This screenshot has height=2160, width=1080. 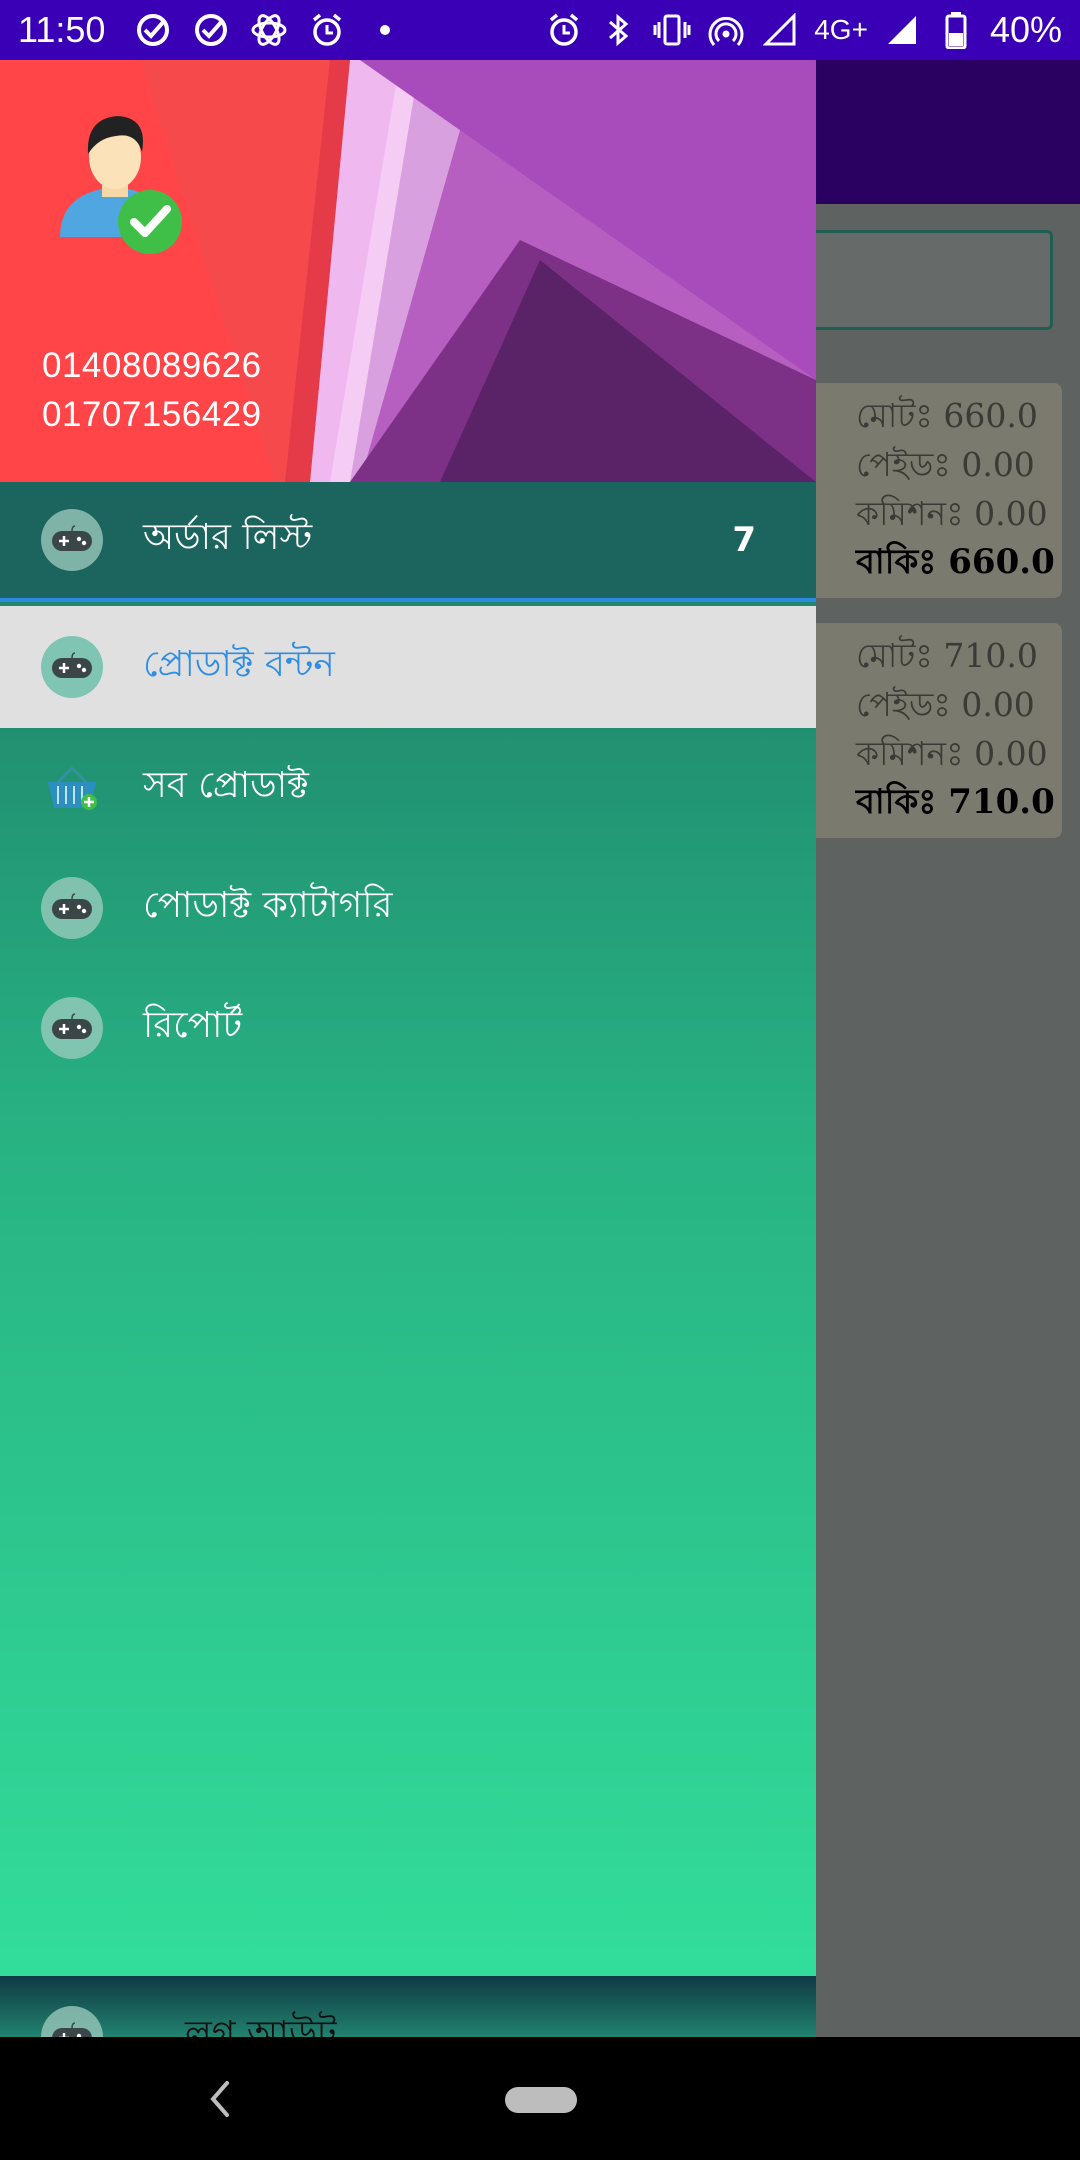 I want to click on vibrate-icon, so click(x=672, y=30).